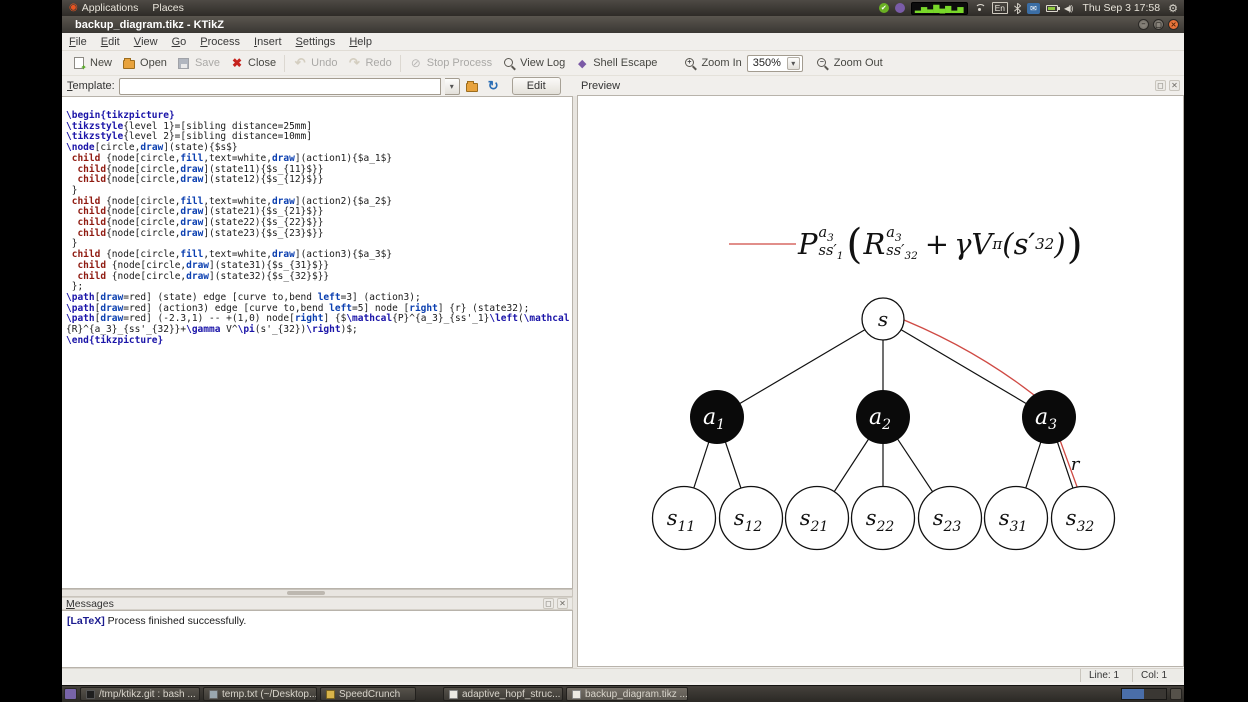  What do you see at coordinates (175, 621) in the screenshot?
I see `message-text: Process finished successfully.` at bounding box center [175, 621].